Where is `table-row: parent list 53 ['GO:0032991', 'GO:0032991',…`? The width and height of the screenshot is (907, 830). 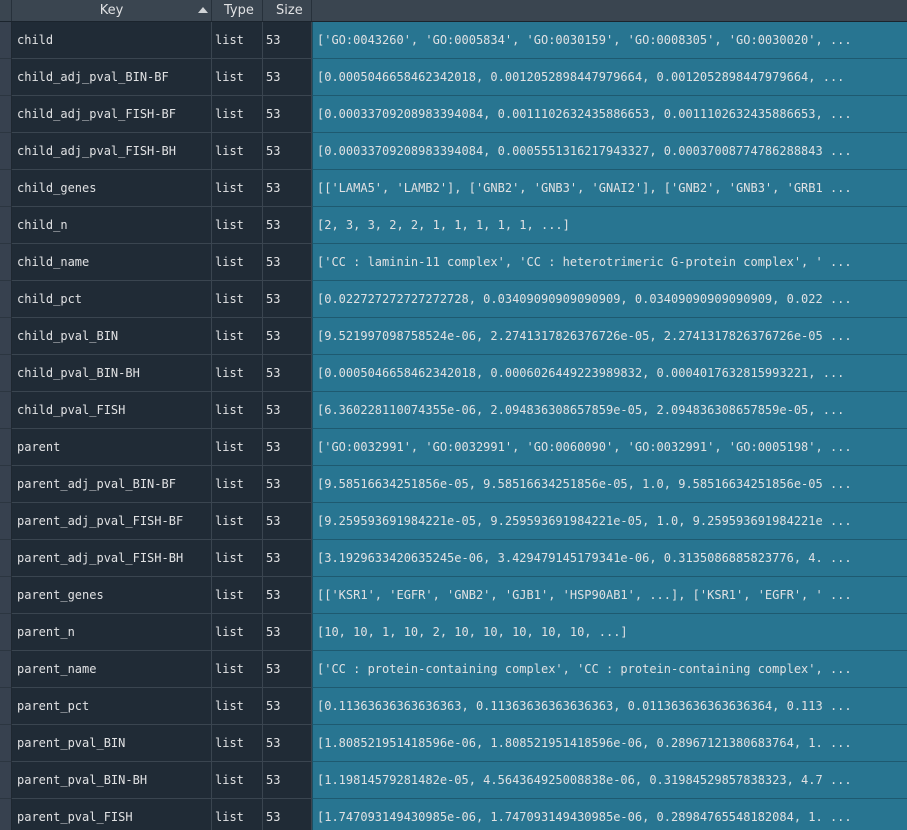
table-row: parent list 53 ['GO:0032991', 'GO:0032991',… is located at coordinates (453, 447).